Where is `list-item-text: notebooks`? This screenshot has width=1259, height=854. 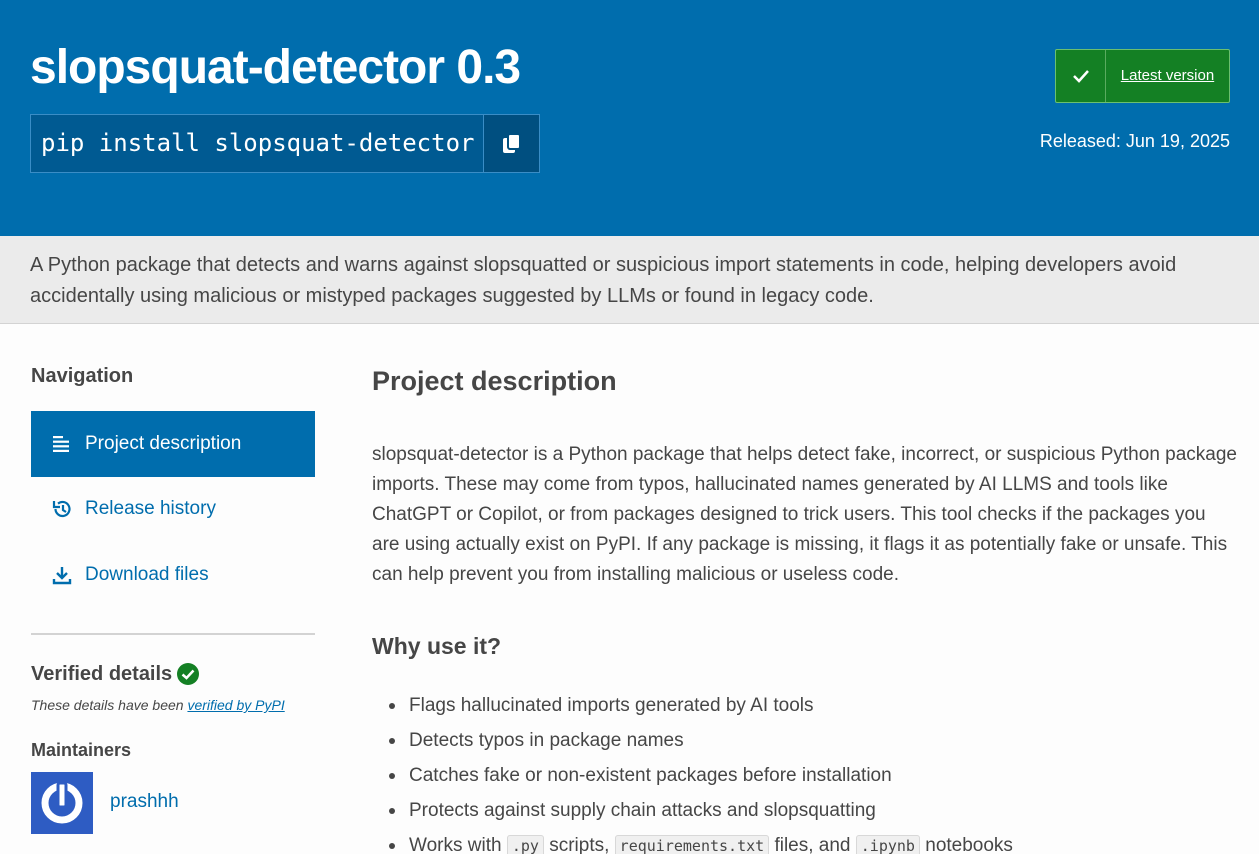 list-item-text: notebooks is located at coordinates (966, 844).